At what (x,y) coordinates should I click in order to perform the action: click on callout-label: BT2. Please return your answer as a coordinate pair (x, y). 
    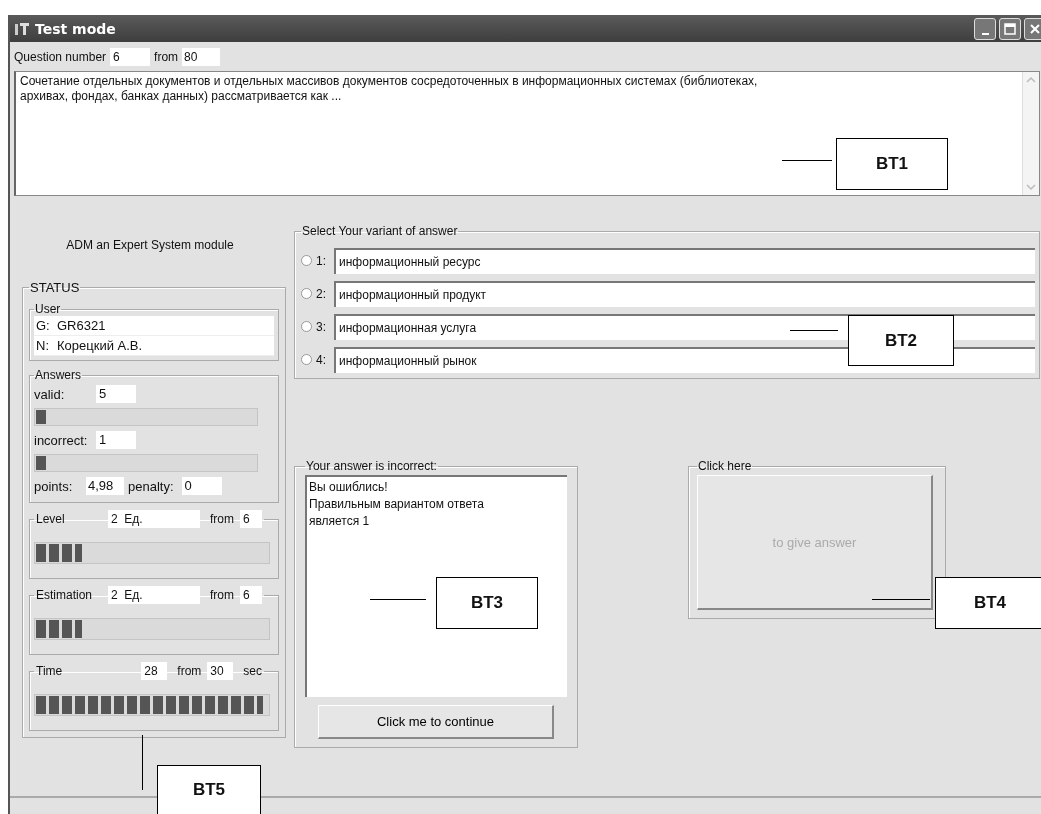
    Looking at the image, I should click on (901, 340).